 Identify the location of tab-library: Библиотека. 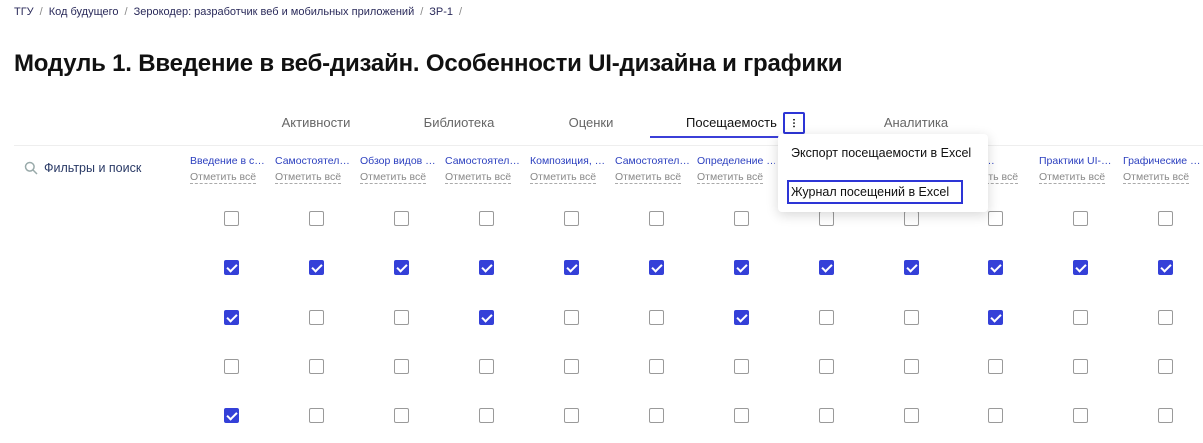
(459, 124).